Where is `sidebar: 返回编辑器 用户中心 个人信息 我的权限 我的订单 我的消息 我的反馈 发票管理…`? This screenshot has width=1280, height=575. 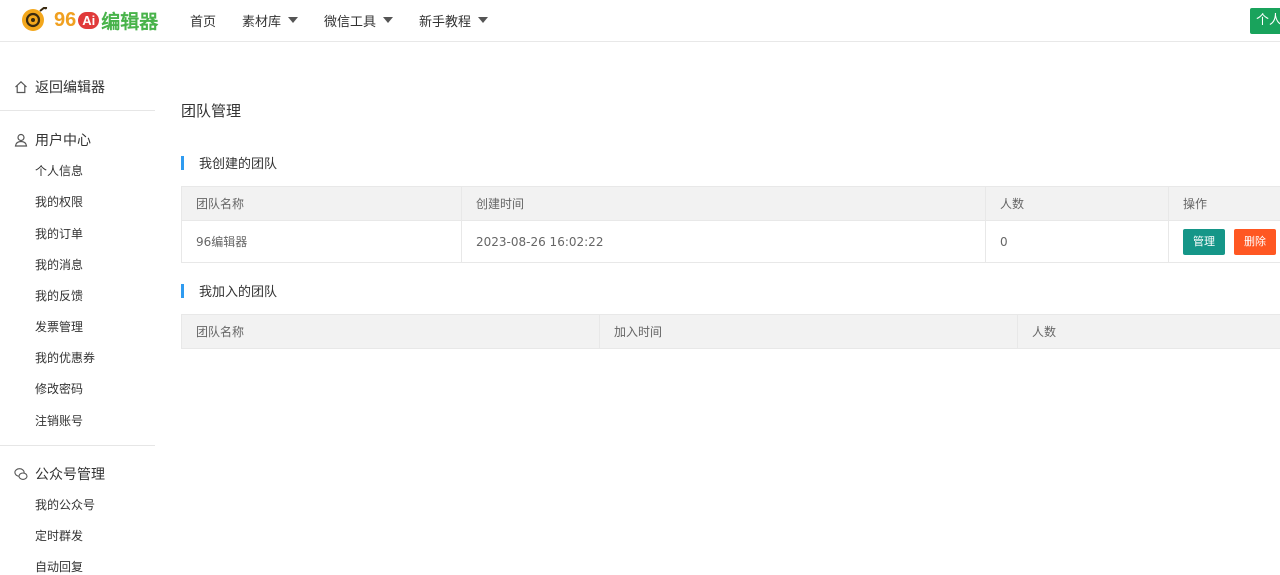 sidebar: 返回编辑器 用户中心 个人信息 我的权限 我的订单 我的消息 我的反馈 发票管理… is located at coordinates (80, 302).